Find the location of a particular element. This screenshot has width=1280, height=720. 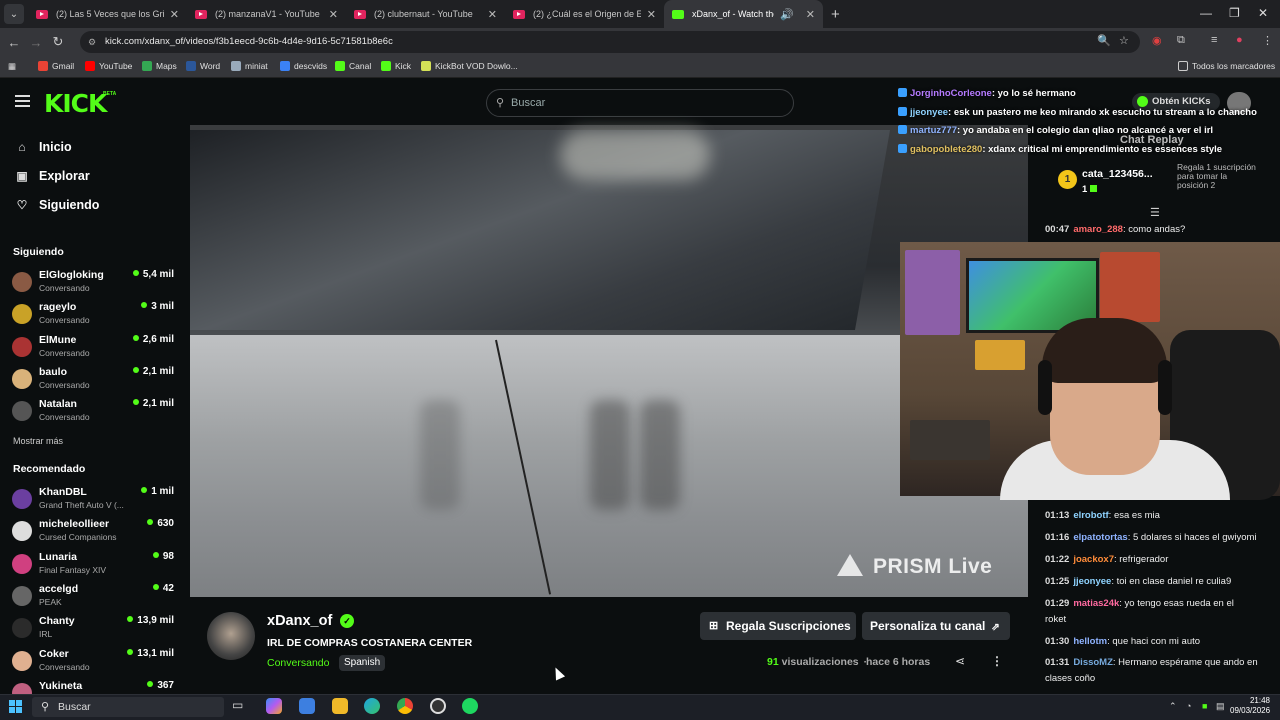

nav-following: ♡ Siguiendo is located at coordinates (57, 205).